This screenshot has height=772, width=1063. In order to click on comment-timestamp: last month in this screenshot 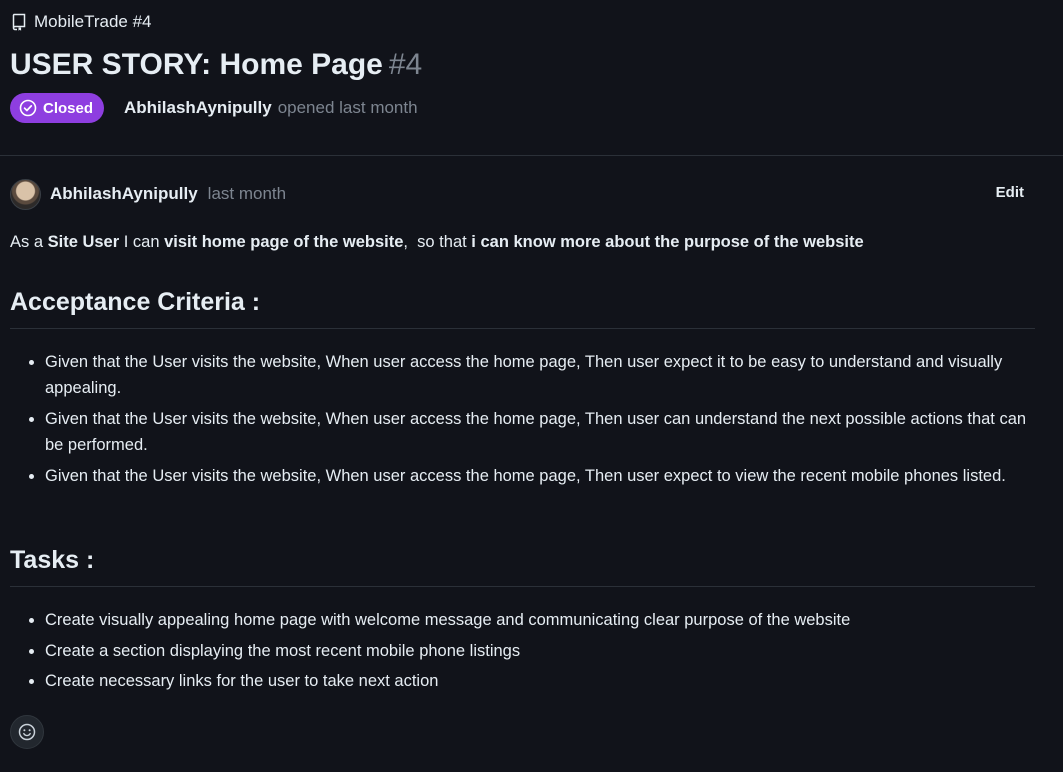, I will do `click(247, 194)`.